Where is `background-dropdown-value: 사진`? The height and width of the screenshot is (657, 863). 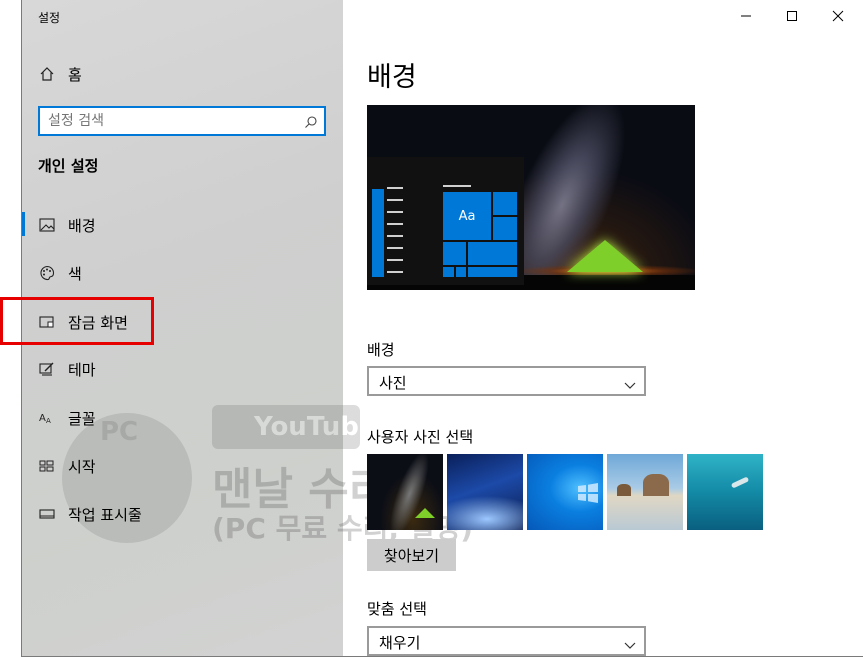 background-dropdown-value: 사진 is located at coordinates (393, 383).